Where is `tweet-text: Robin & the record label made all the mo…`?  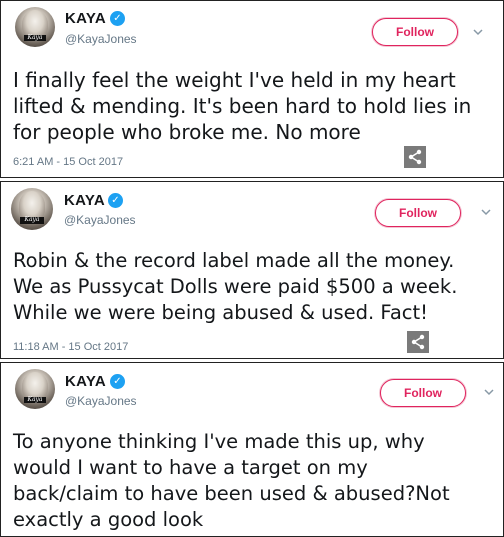
tweet-text: Robin & the record label made all the mo… is located at coordinates (235, 286).